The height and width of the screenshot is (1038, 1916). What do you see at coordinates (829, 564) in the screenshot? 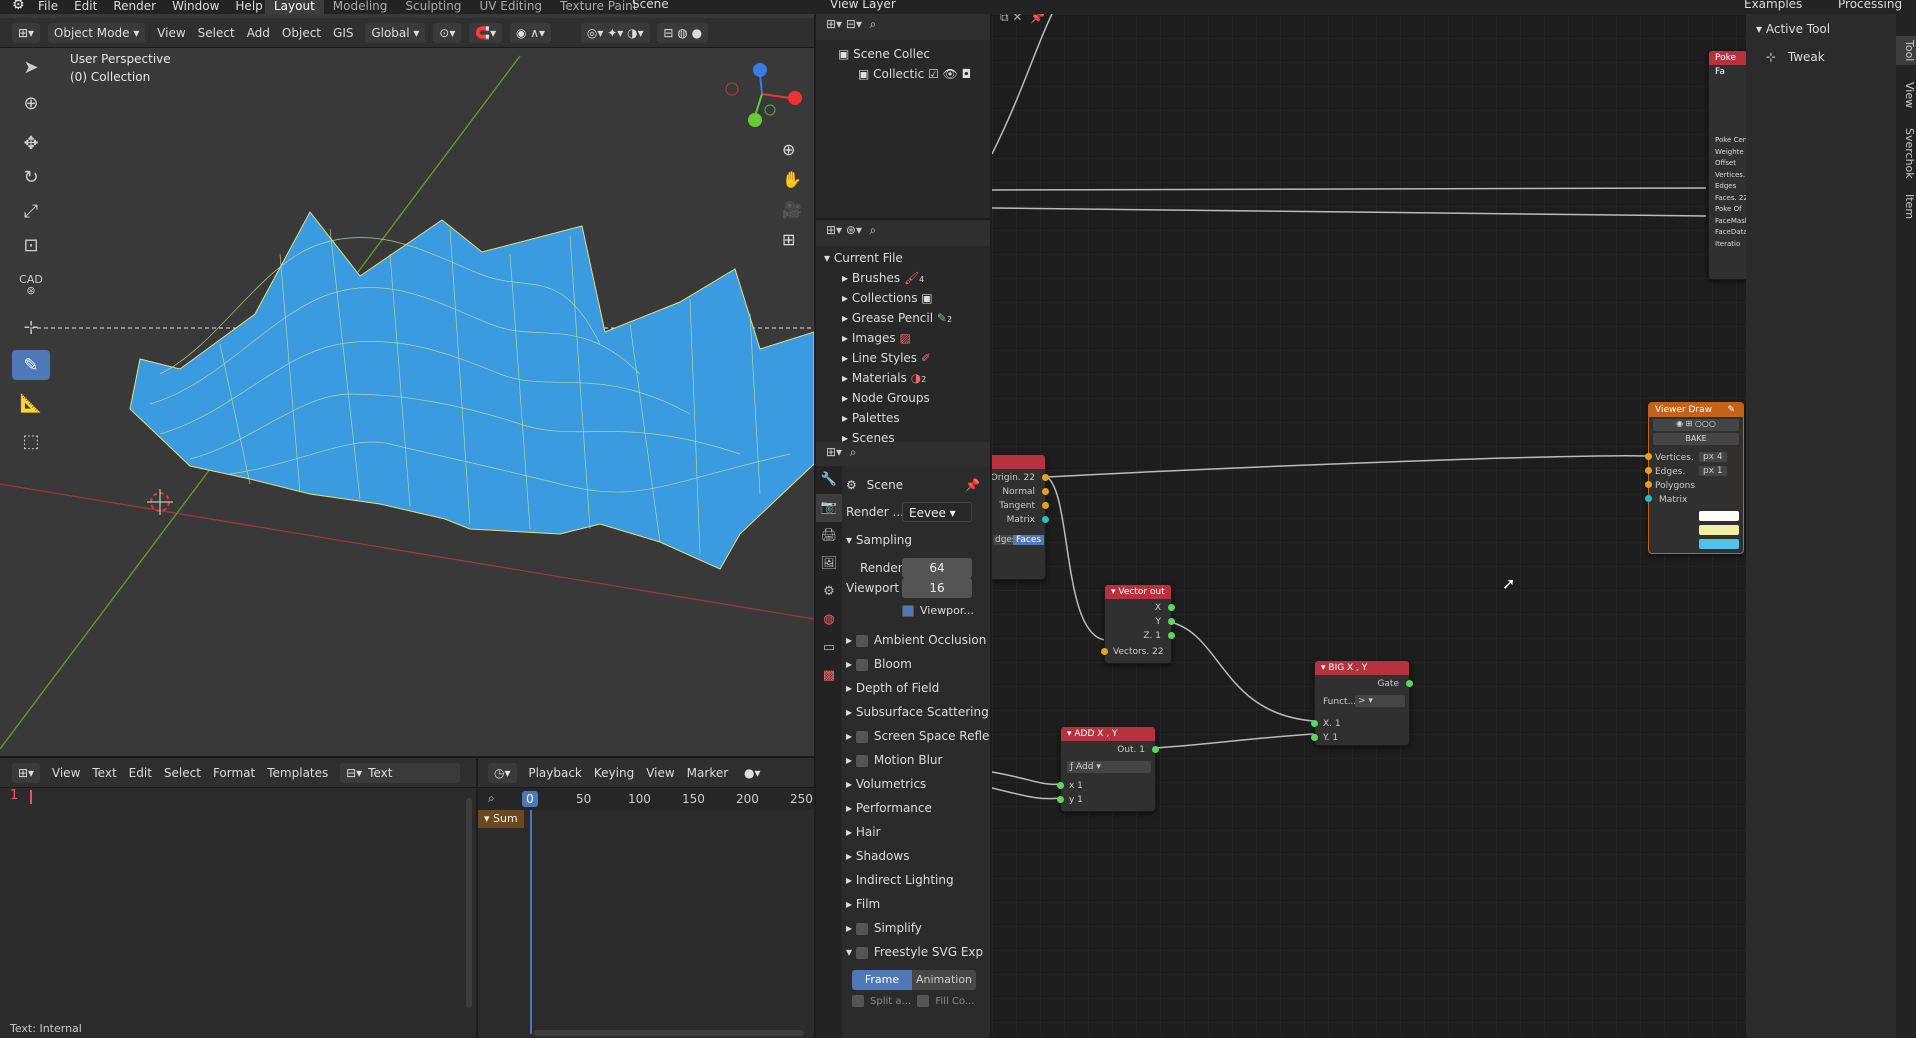
I see `view-layer-props-icon: 🖼` at bounding box center [829, 564].